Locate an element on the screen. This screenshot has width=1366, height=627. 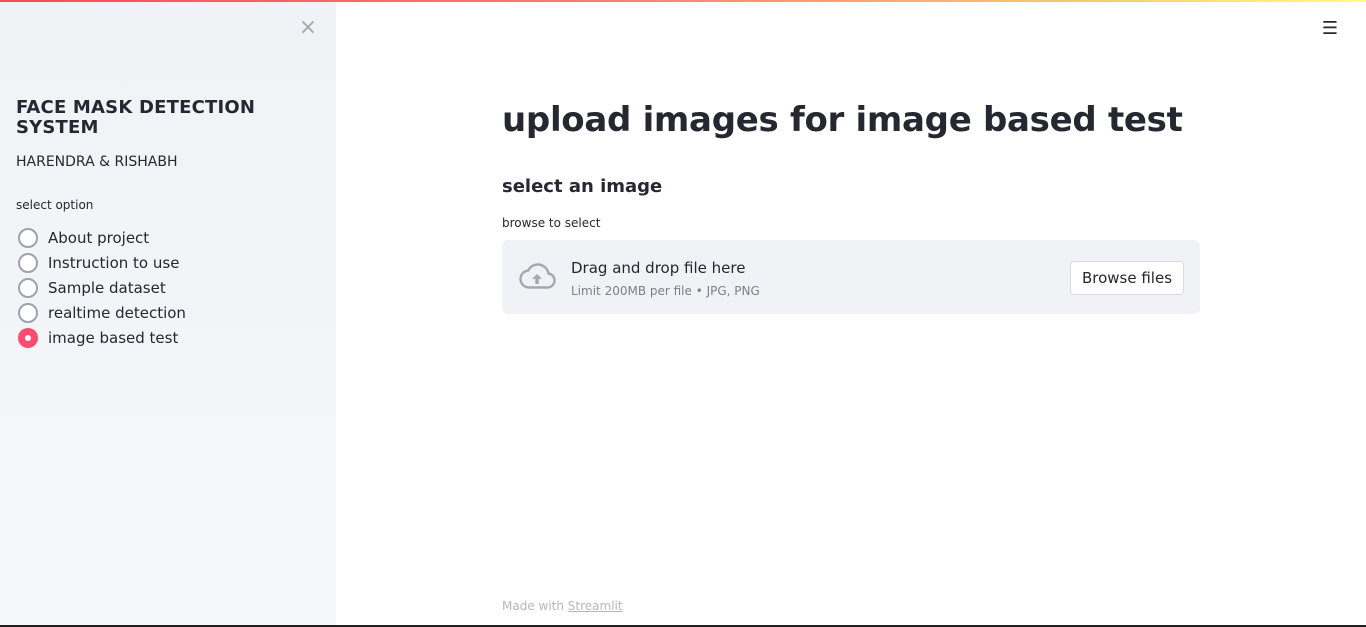
footer: Made with Streamlit is located at coordinates (562, 606).